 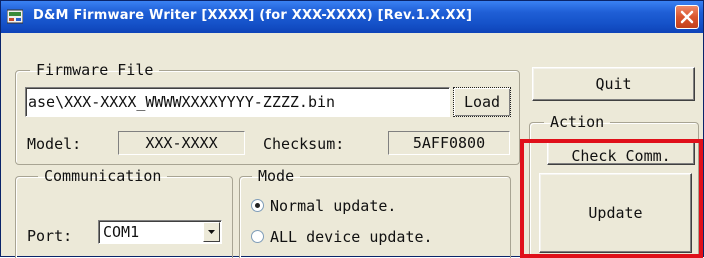 What do you see at coordinates (304, 144) in the screenshot?
I see `checksum-label: Checksum:` at bounding box center [304, 144].